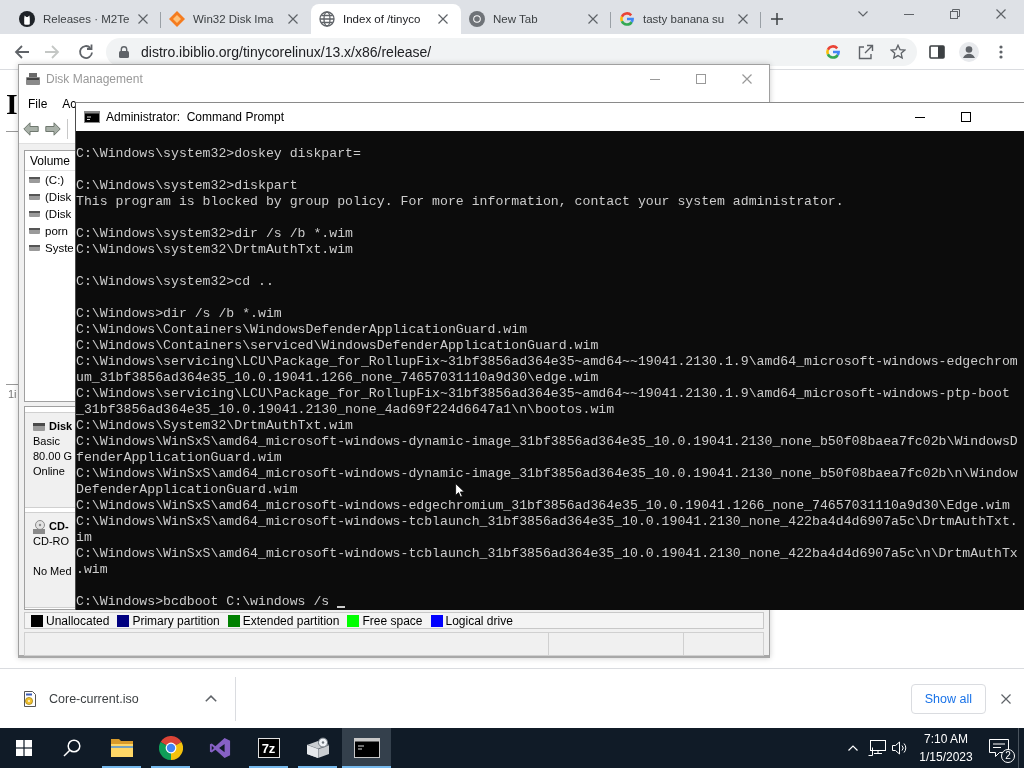 Image resolution: width=1024 pixels, height=768 pixels. I want to click on list-item: Syste, so click(59, 247).